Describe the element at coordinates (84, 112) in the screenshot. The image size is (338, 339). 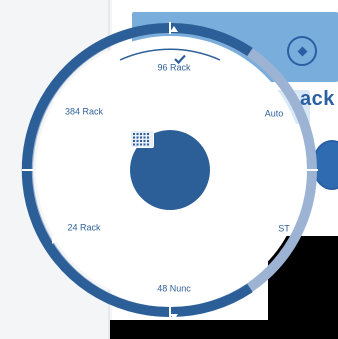
I see `option-384-rack: 384 Rack` at that location.